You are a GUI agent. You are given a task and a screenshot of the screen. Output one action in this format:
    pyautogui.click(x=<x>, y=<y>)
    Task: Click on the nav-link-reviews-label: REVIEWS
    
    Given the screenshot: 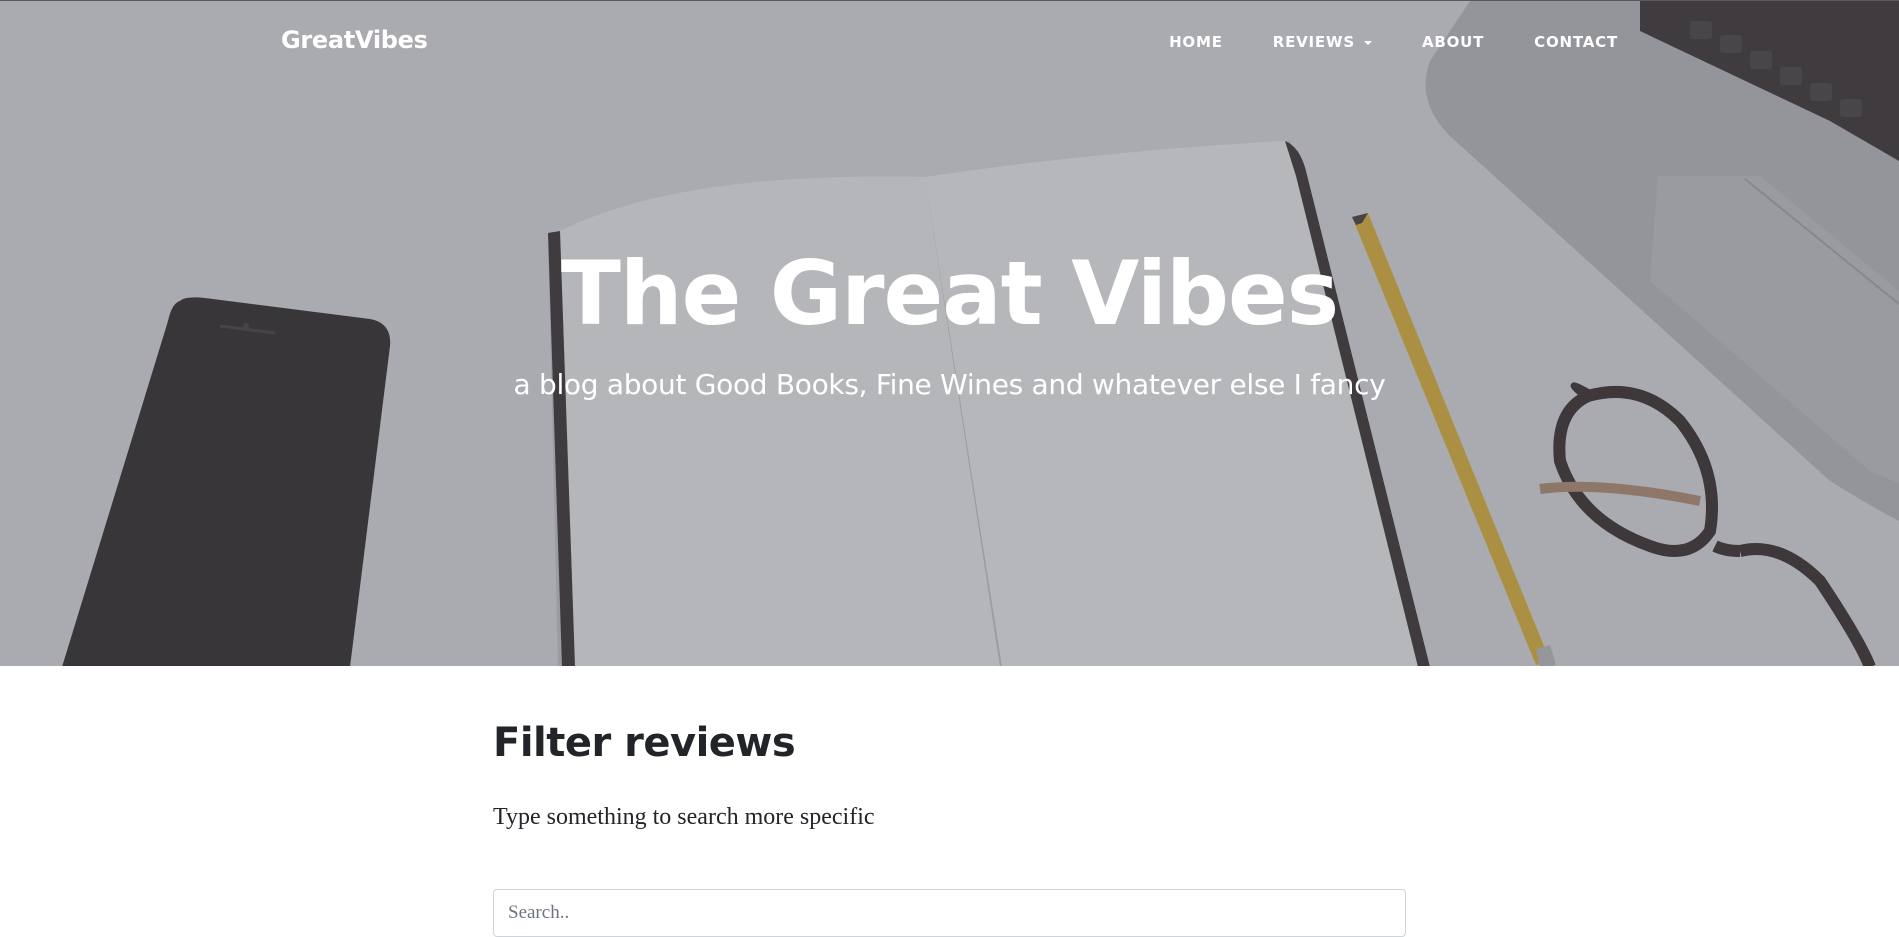 What is the action you would take?
    pyautogui.click(x=1314, y=42)
    